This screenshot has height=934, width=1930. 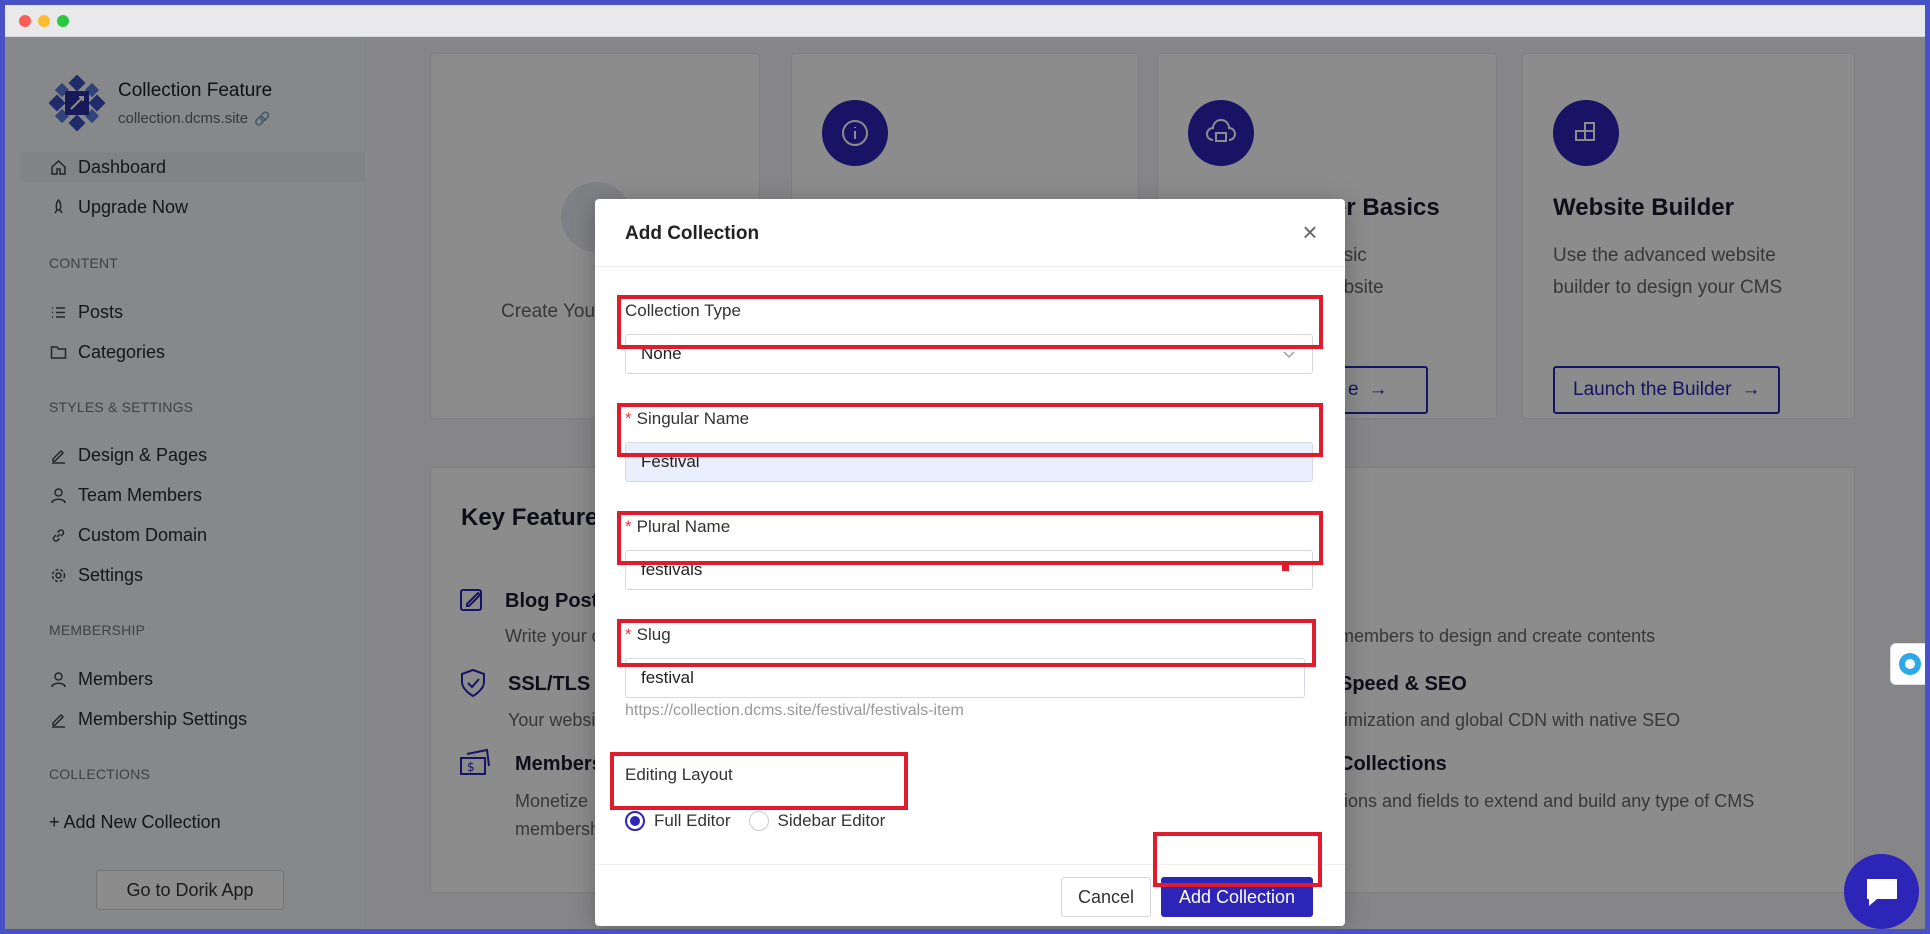 What do you see at coordinates (969, 570) in the screenshot?
I see `plural-name-input: festivals` at bounding box center [969, 570].